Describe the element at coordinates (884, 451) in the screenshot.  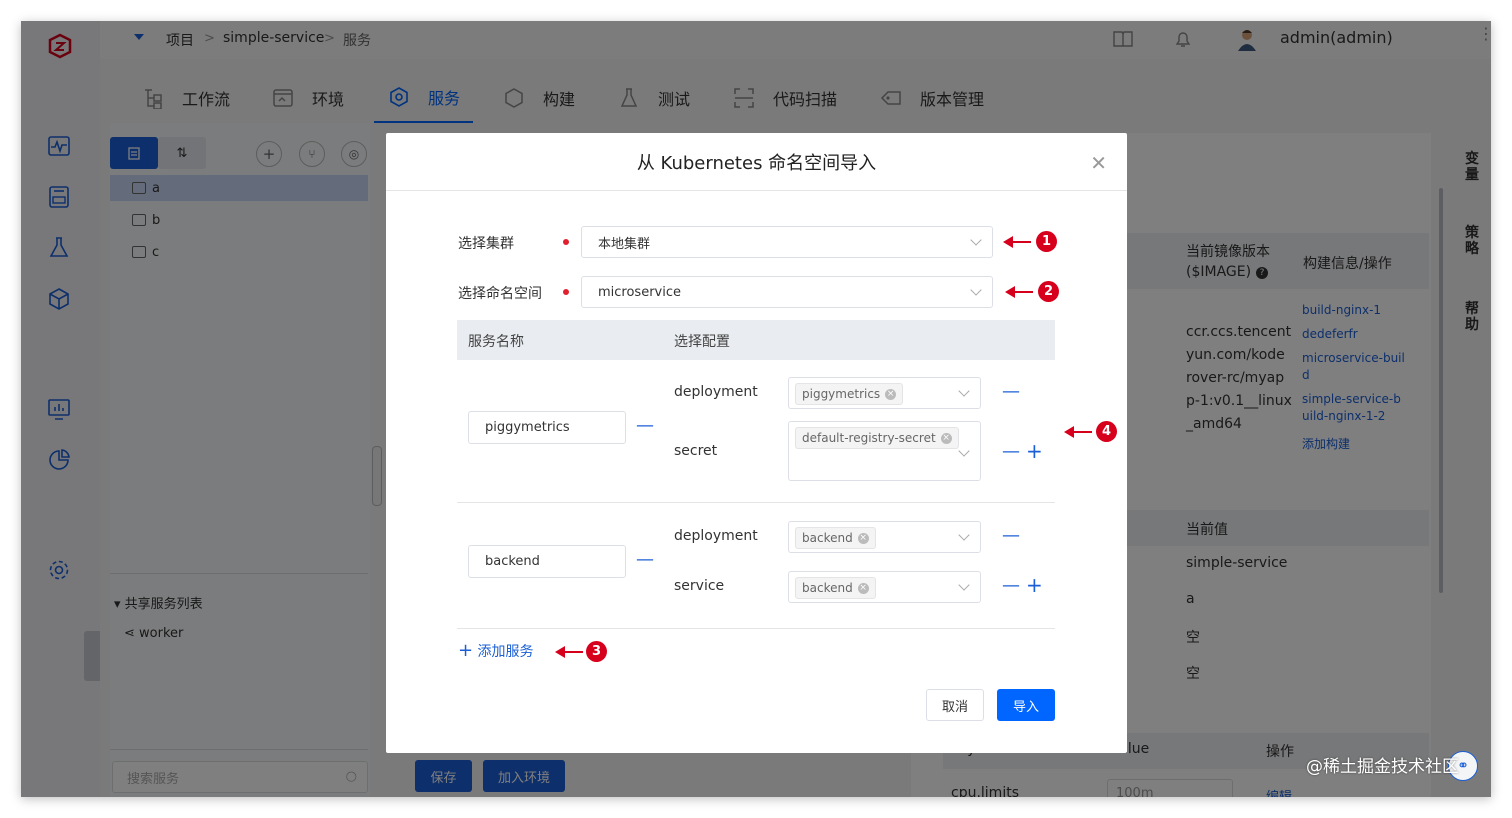
I see `config-select: default-registry-secret ×` at that location.